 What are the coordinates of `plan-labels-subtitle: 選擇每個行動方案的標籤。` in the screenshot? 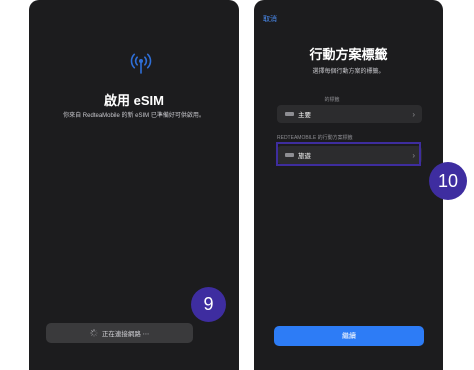 It's located at (348, 72).